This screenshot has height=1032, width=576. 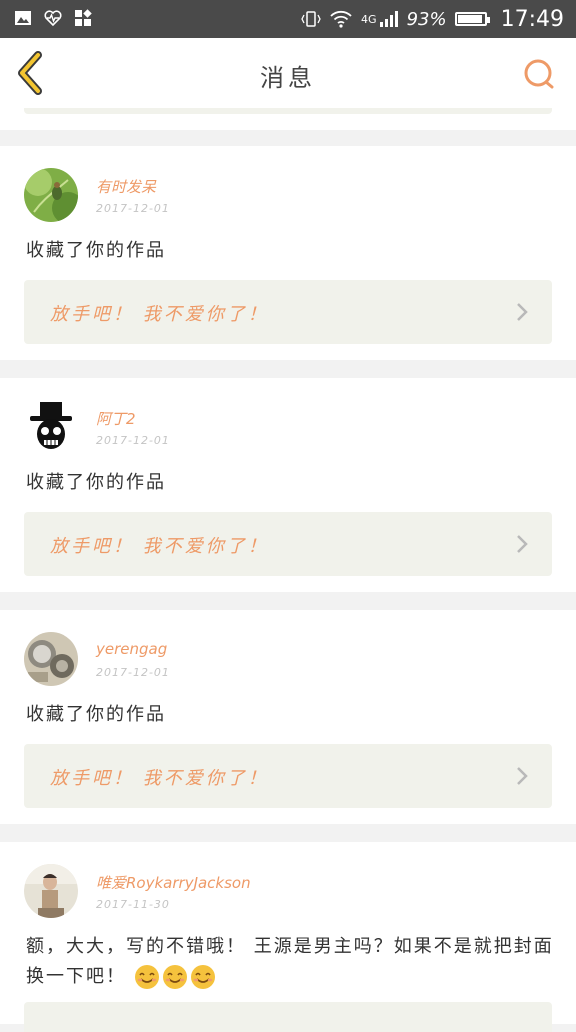 What do you see at coordinates (288, 1017) in the screenshot?
I see `work-preview` at bounding box center [288, 1017].